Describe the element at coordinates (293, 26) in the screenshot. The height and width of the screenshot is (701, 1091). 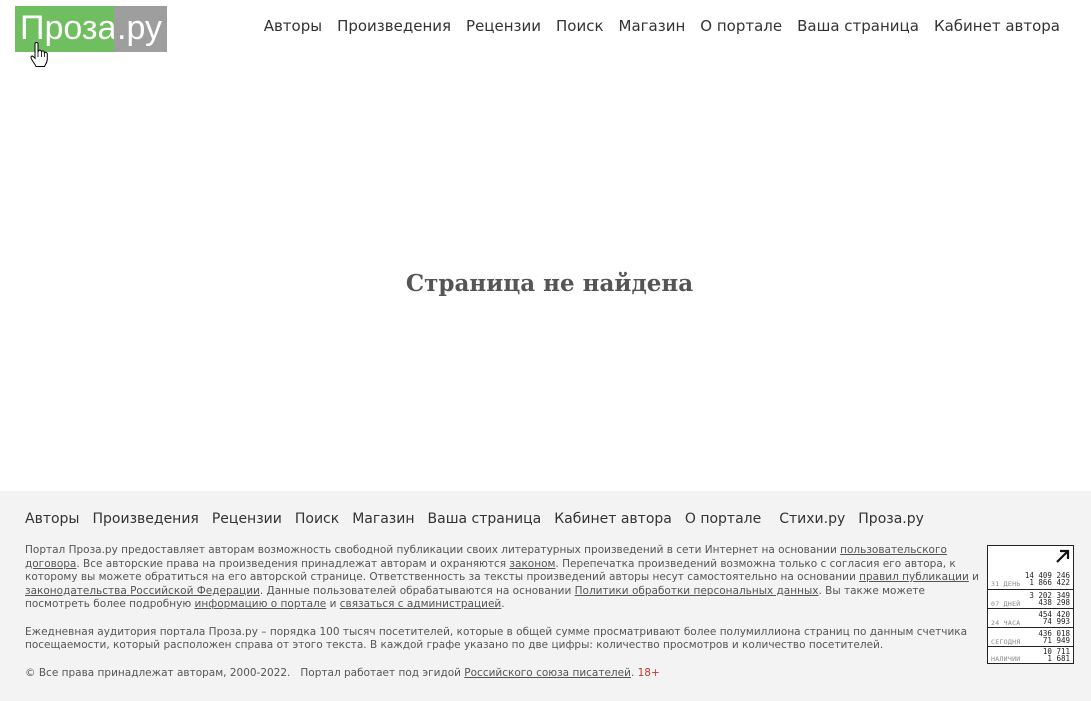
I see `nav-authors: Авторы` at that location.